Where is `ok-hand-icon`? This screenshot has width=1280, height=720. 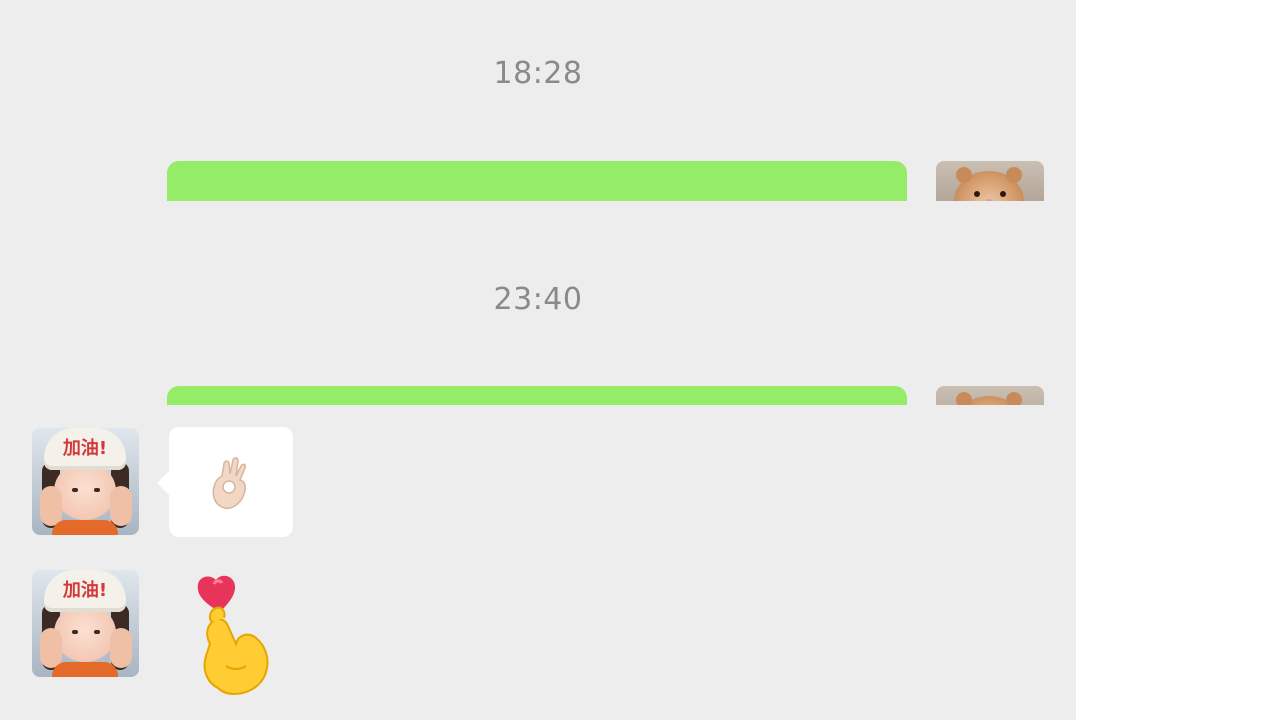
ok-hand-icon is located at coordinates (231, 482).